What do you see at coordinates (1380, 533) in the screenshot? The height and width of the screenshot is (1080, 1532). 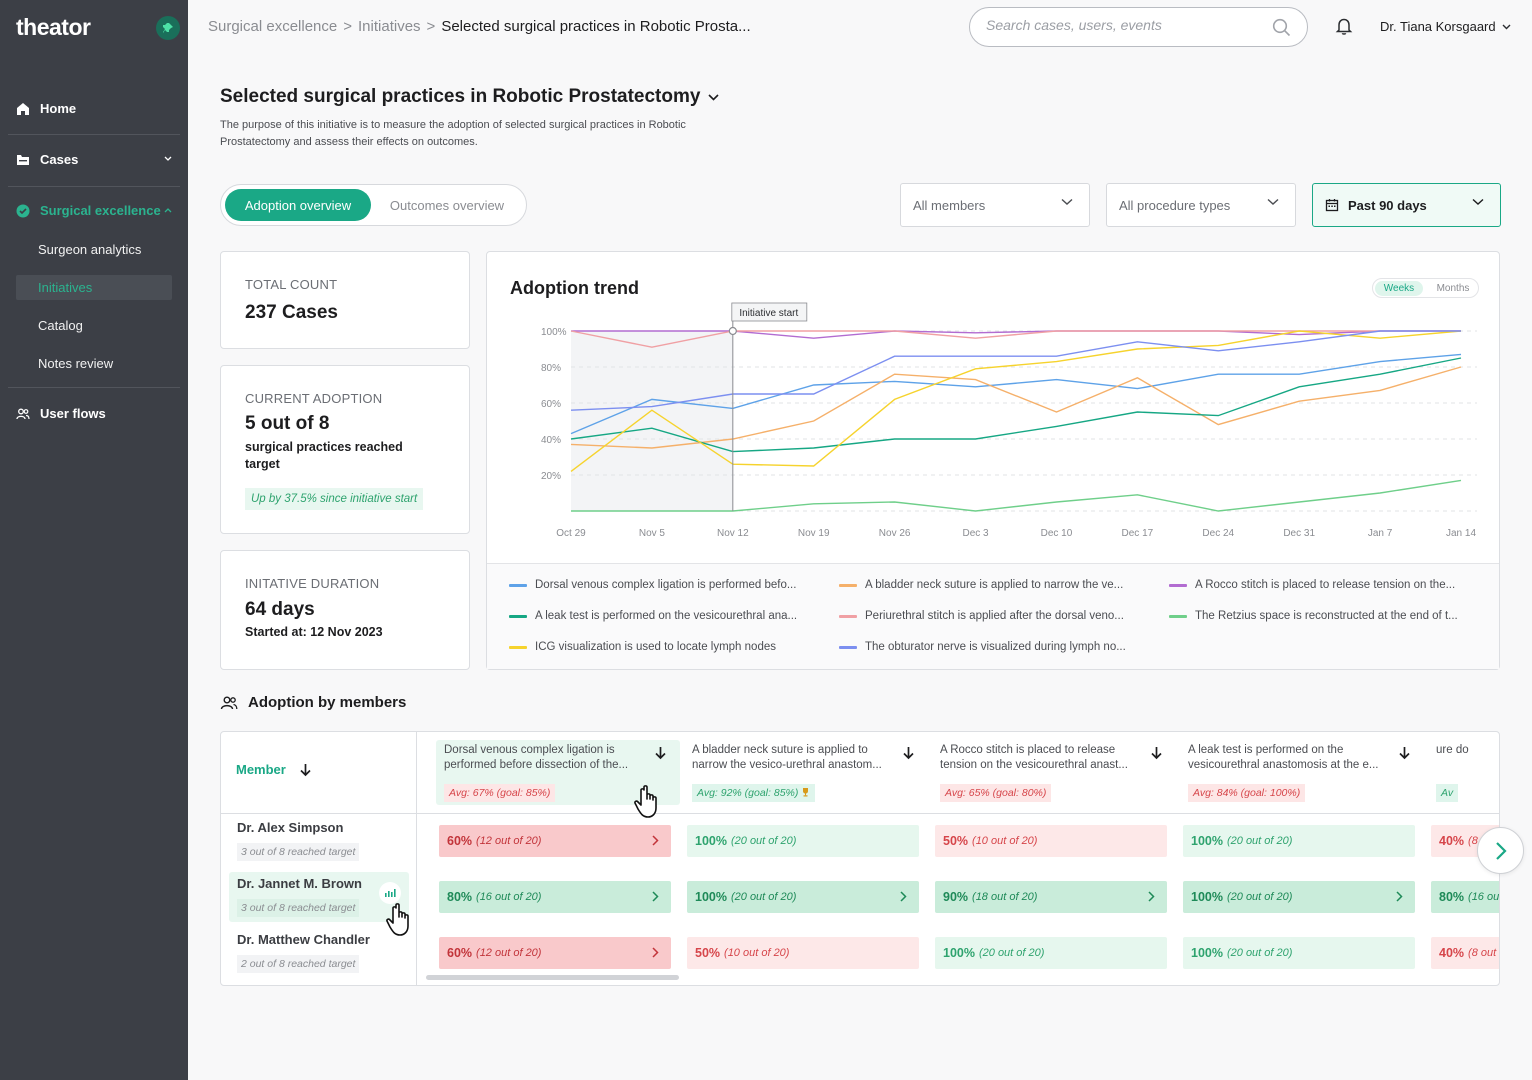 I see `x-tick-label: Jan 7` at bounding box center [1380, 533].